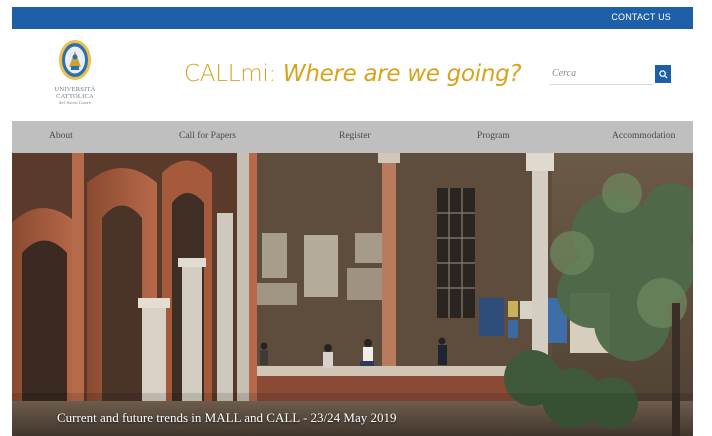 Image resolution: width=712 pixels, height=436 pixels. Describe the element at coordinates (75, 102) in the screenshot. I see `logo-text-line3: del Sacro Cuore` at that location.